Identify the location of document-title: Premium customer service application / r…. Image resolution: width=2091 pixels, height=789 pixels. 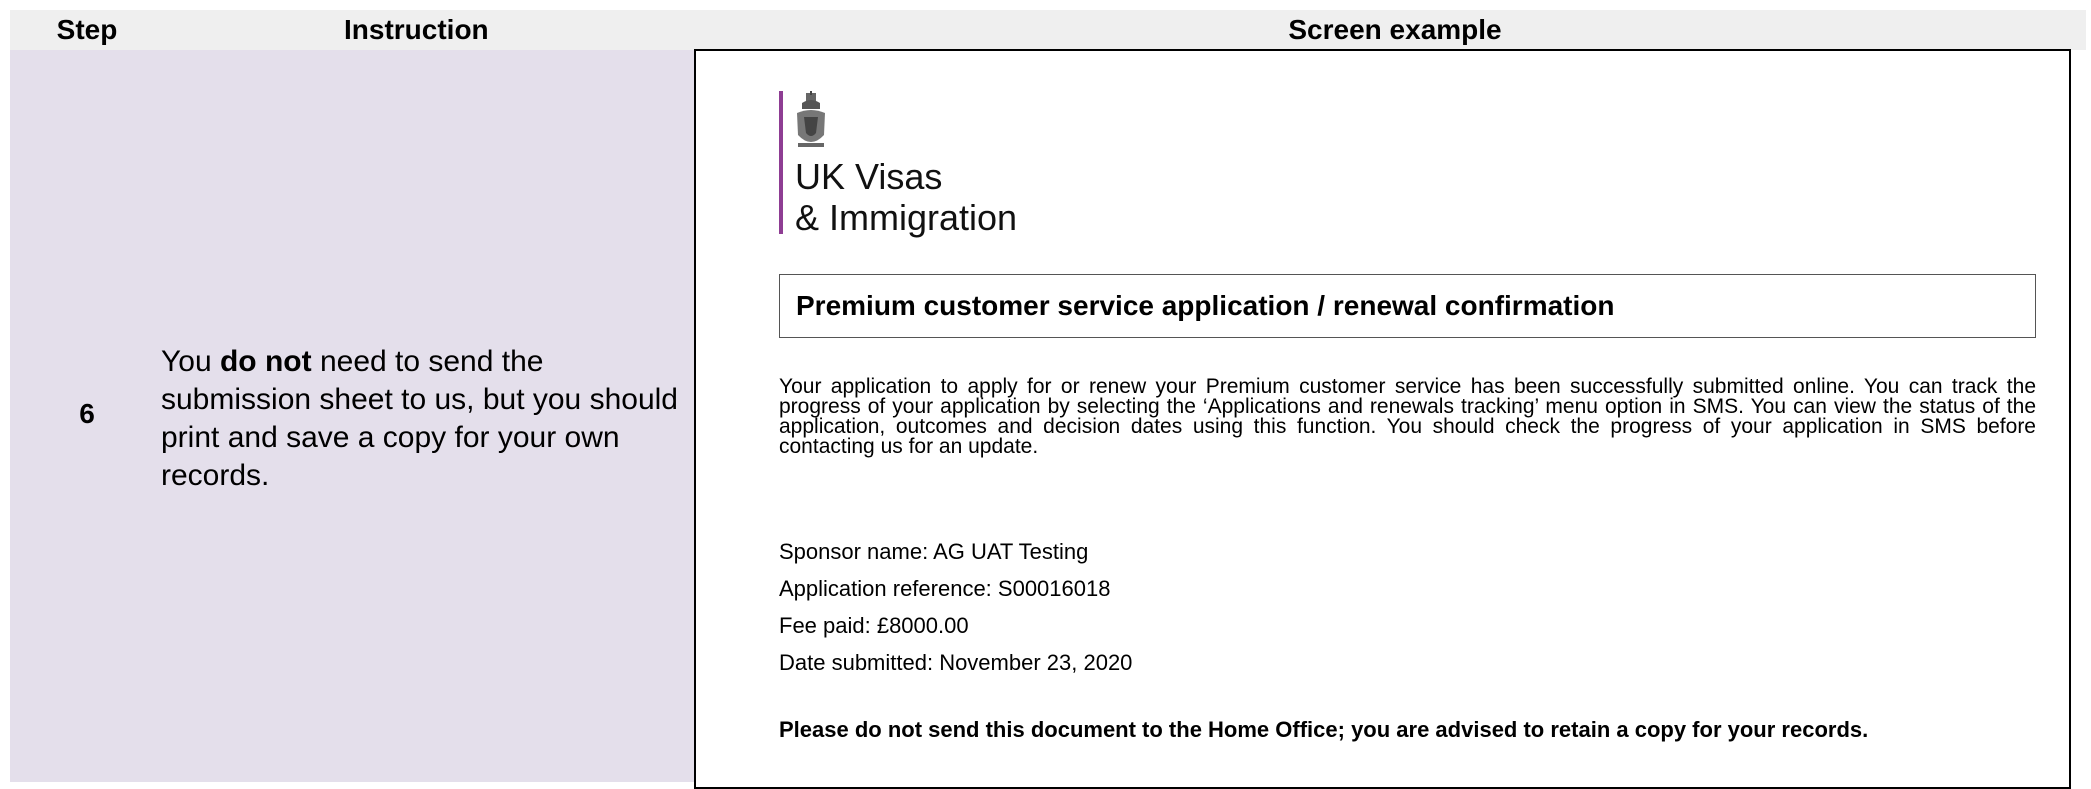
(1205, 305).